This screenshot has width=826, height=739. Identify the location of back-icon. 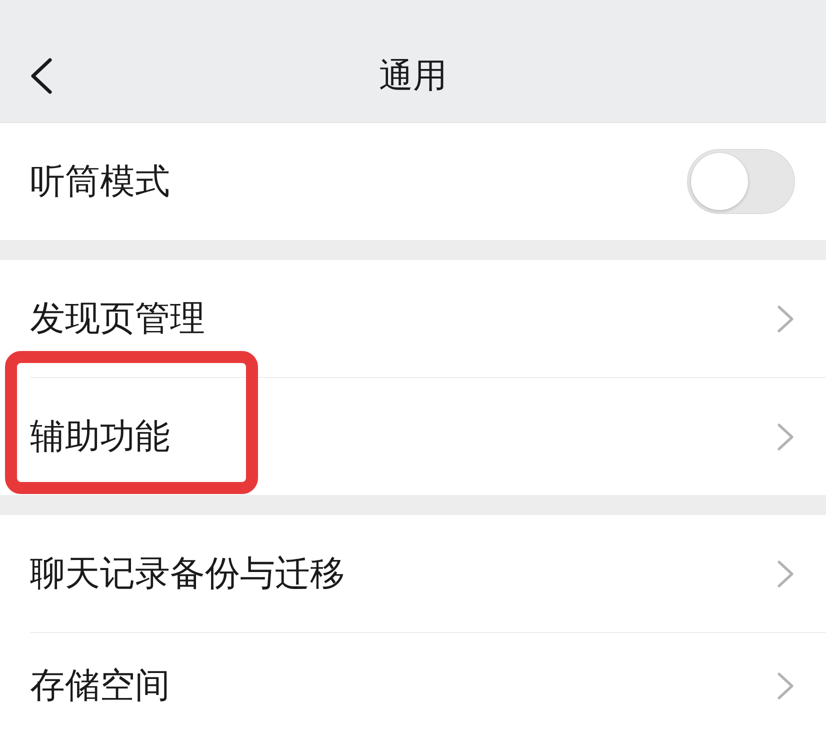
(41, 76).